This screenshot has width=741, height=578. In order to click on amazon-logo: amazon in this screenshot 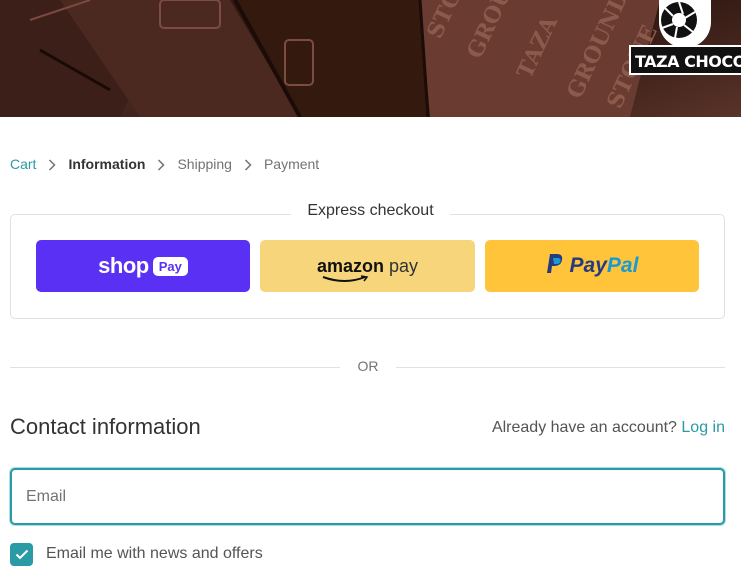, I will do `click(350, 268)`.